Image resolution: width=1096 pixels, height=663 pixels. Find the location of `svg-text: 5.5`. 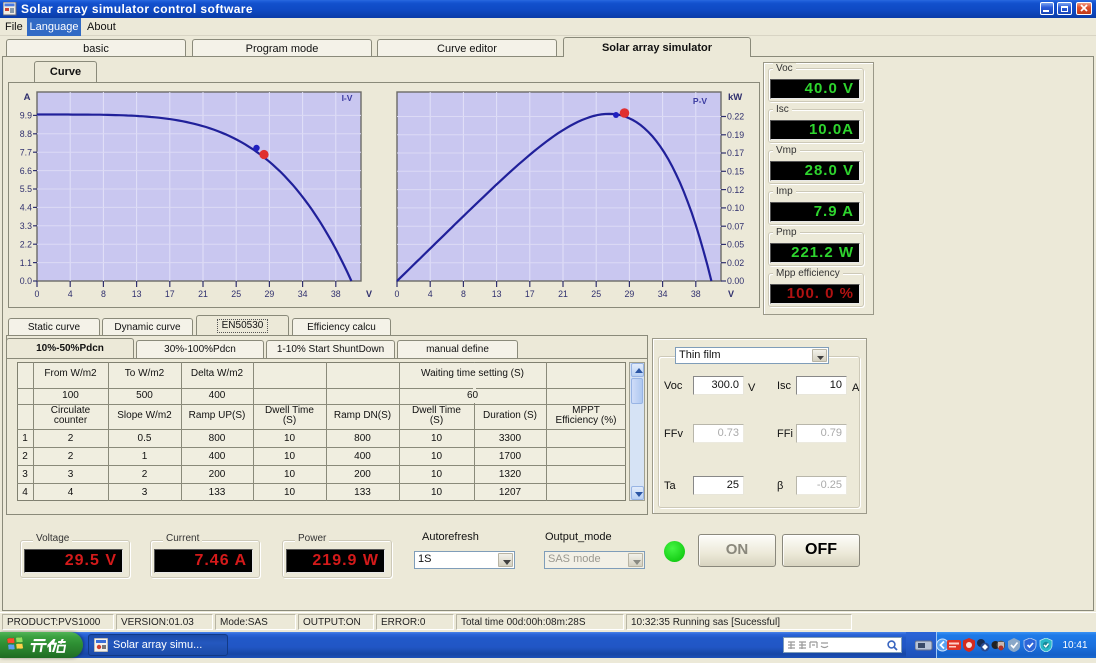

svg-text: 5.5 is located at coordinates (26, 189).